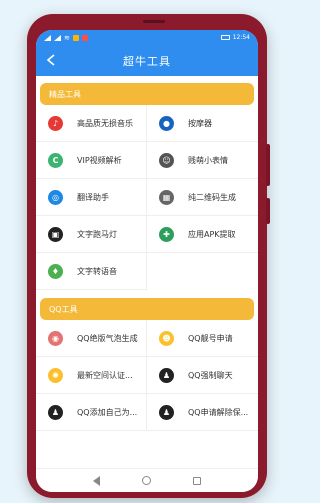  I want to click on tool-item: ▣ 文字跑马灯, so click(91, 234).